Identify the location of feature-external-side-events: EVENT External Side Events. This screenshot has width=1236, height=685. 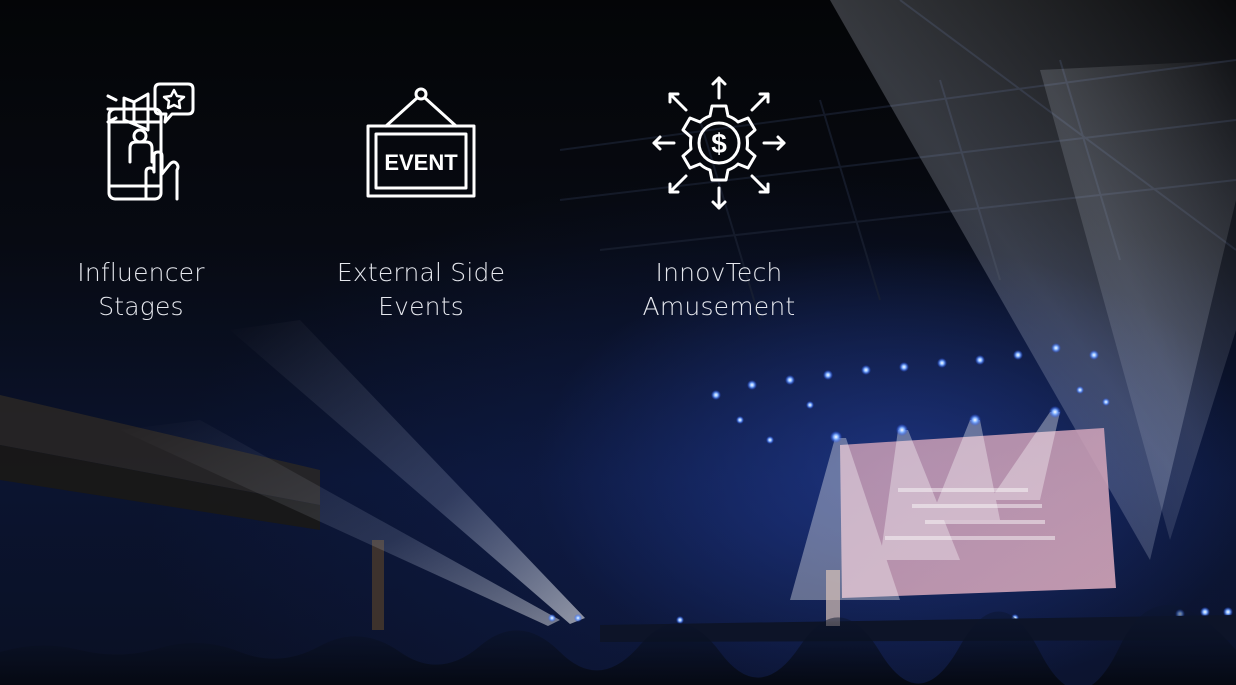
(421, 194).